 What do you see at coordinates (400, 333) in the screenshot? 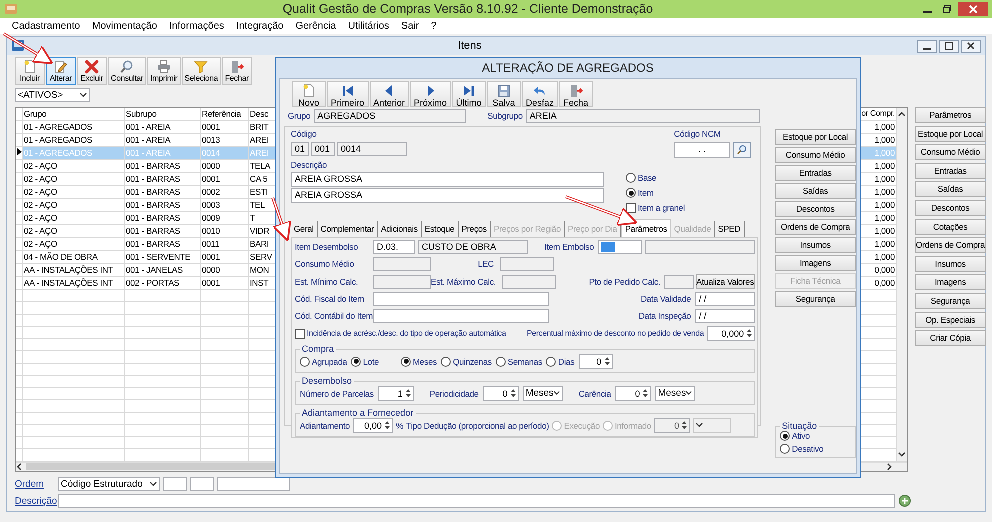
I see `checkbox: Incidência de acrésc./desc. do tipo de operação automática` at bounding box center [400, 333].